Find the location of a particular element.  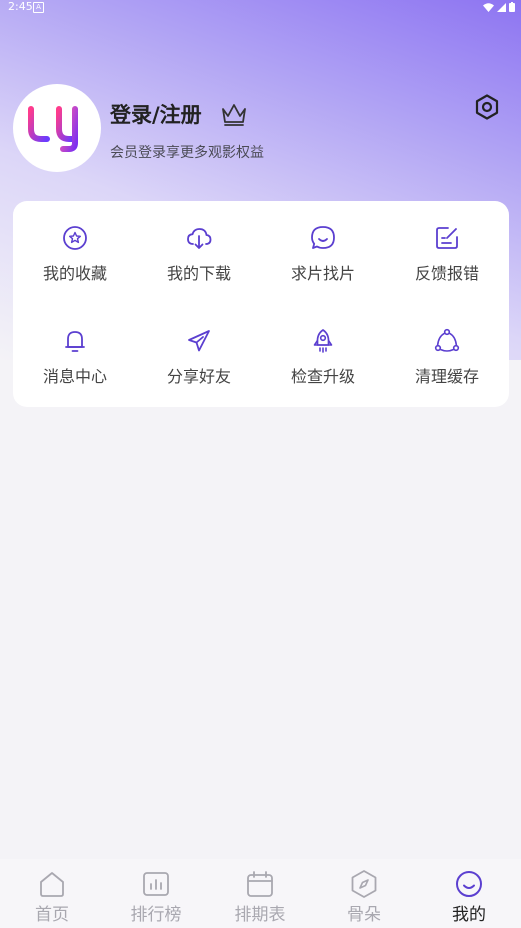

login-register-link: 登录/注册 is located at coordinates (156, 115).